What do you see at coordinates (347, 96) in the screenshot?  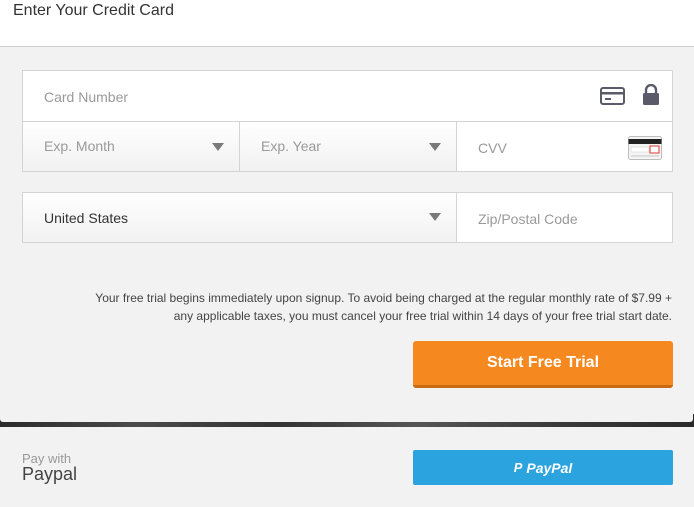 I see `card-number-input: Card Number` at bounding box center [347, 96].